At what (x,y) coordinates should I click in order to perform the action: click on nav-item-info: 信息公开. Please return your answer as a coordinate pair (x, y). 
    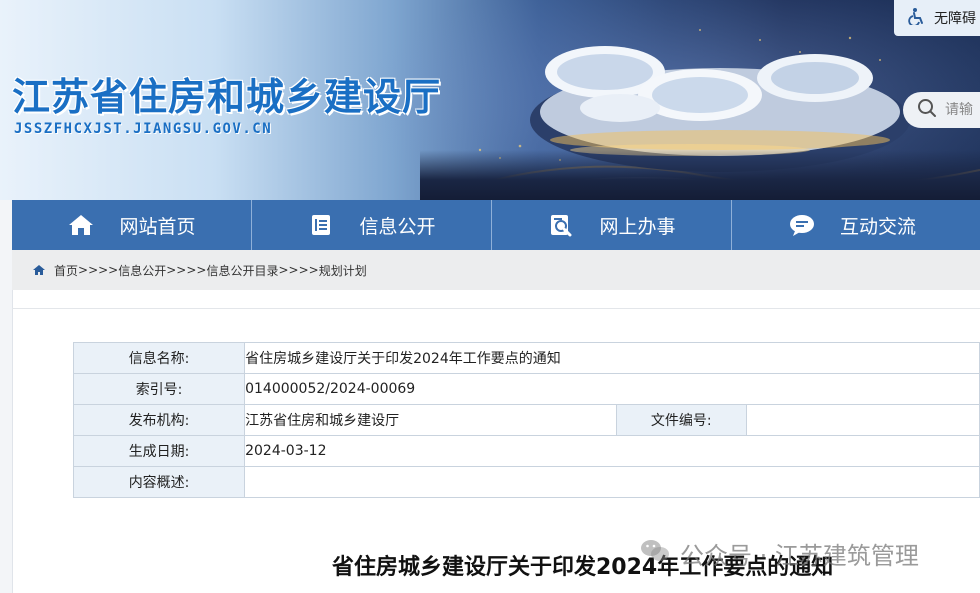
    Looking at the image, I should click on (372, 225).